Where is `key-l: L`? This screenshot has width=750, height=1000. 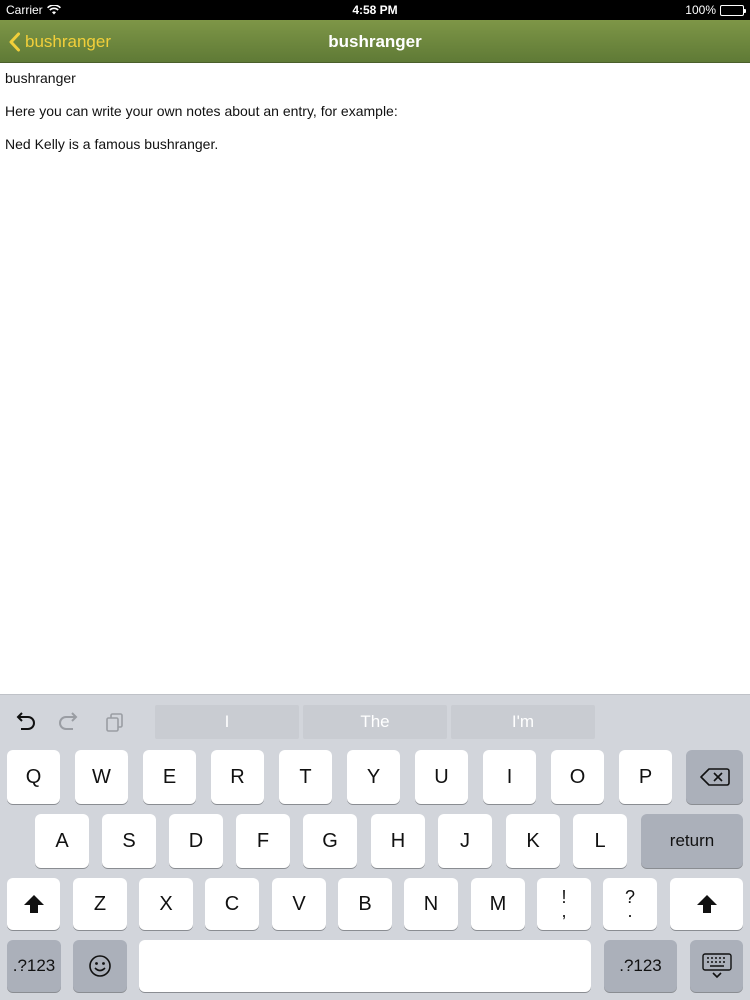
key-l: L is located at coordinates (600, 841).